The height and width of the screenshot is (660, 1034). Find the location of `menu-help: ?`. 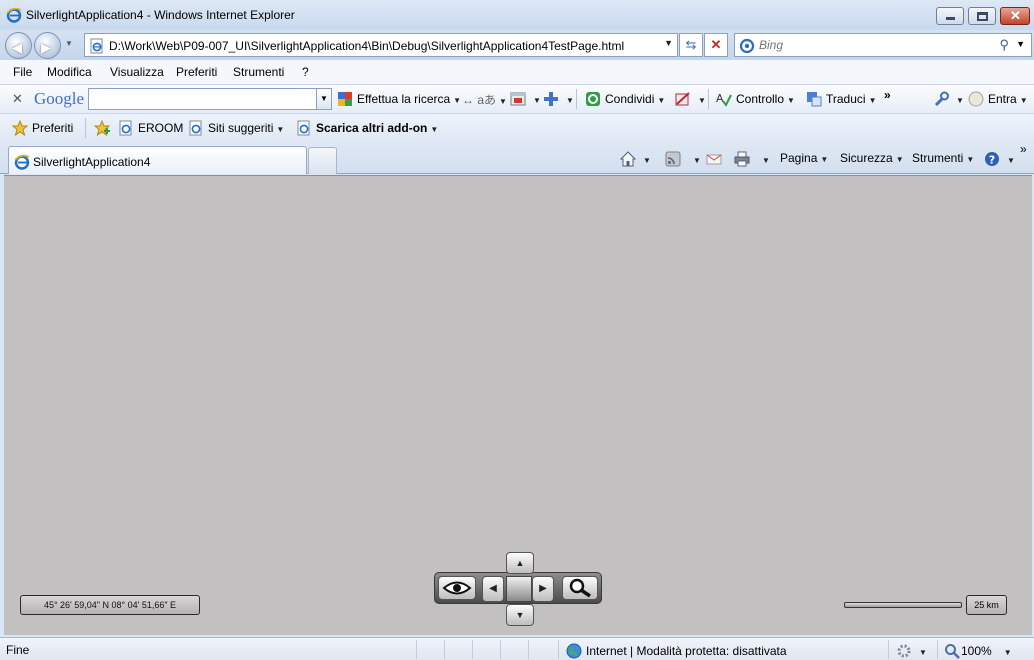

menu-help: ? is located at coordinates (305, 72).